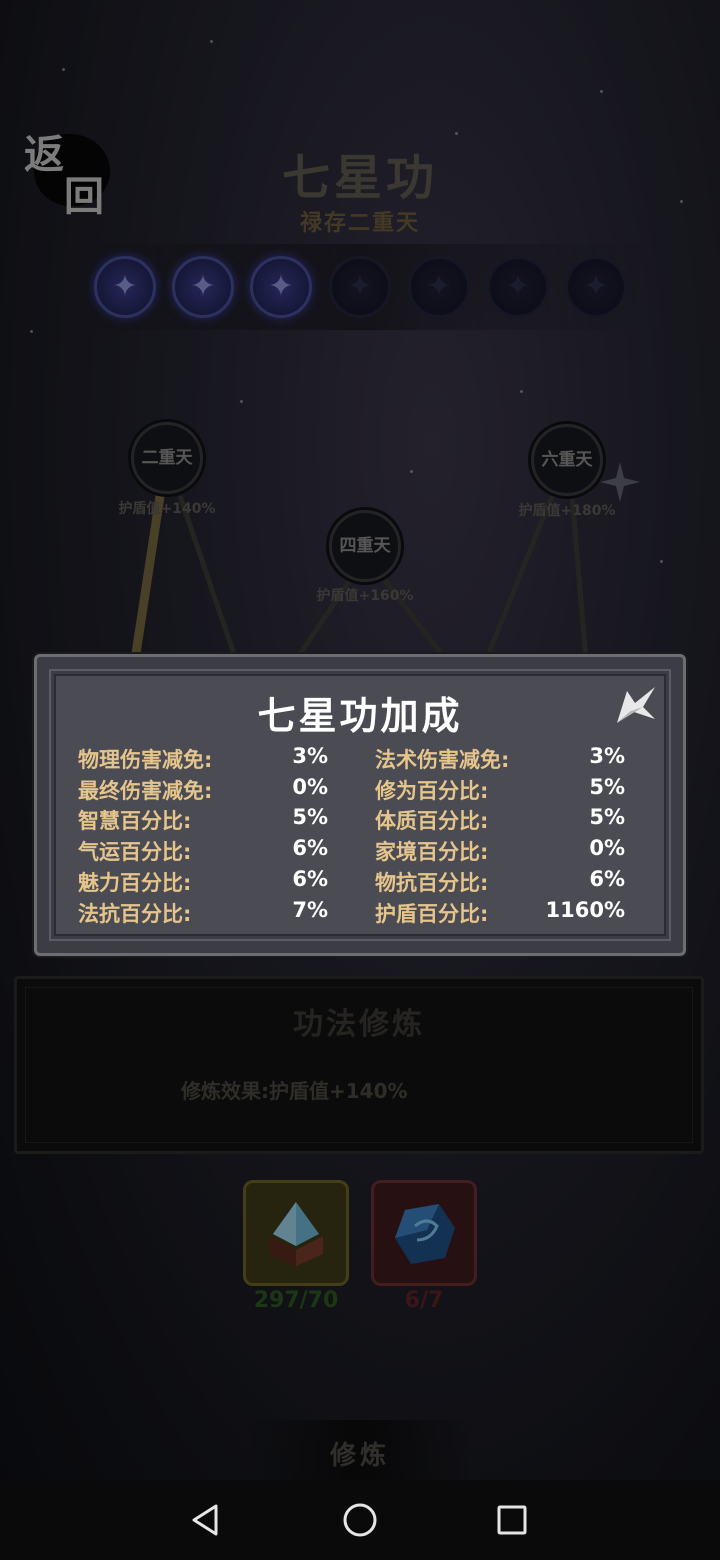  Describe the element at coordinates (585, 910) in the screenshot. I see `stat-value: 1160%` at that location.